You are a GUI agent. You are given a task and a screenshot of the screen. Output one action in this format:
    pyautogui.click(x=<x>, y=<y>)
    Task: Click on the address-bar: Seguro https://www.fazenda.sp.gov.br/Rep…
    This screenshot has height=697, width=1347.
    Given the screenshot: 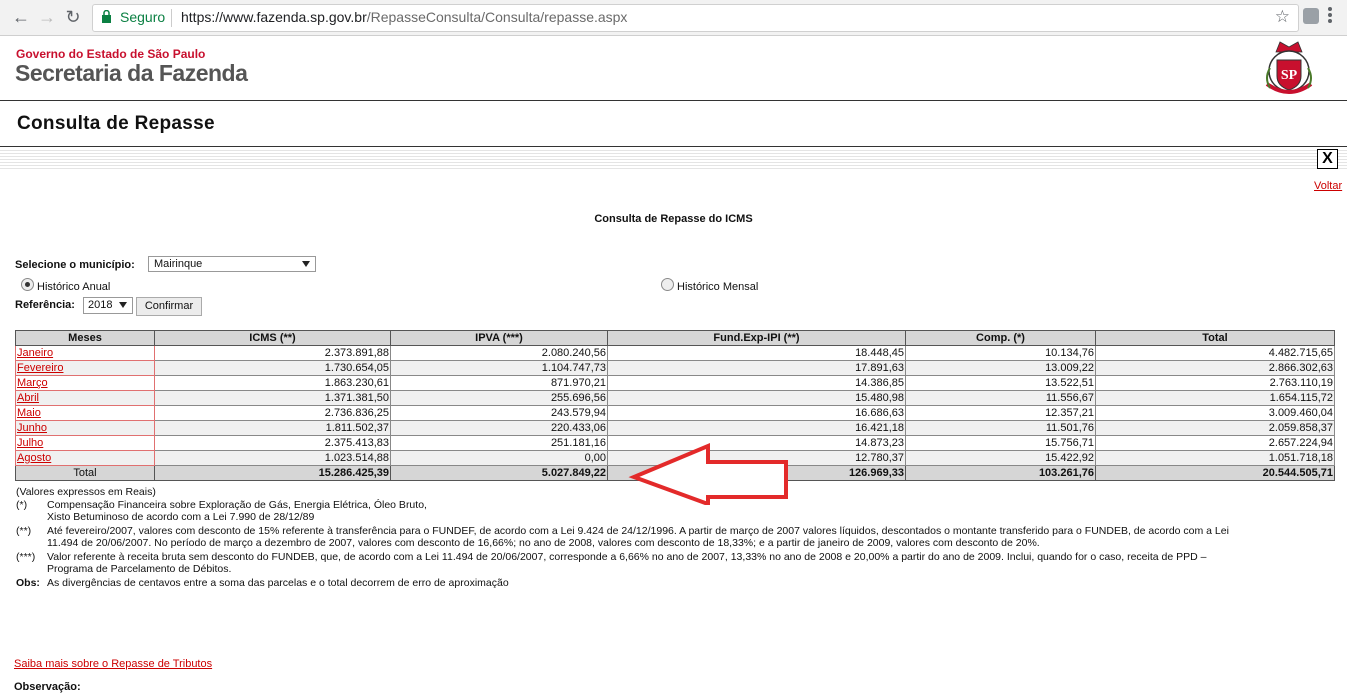 What is the action you would take?
    pyautogui.click(x=695, y=18)
    